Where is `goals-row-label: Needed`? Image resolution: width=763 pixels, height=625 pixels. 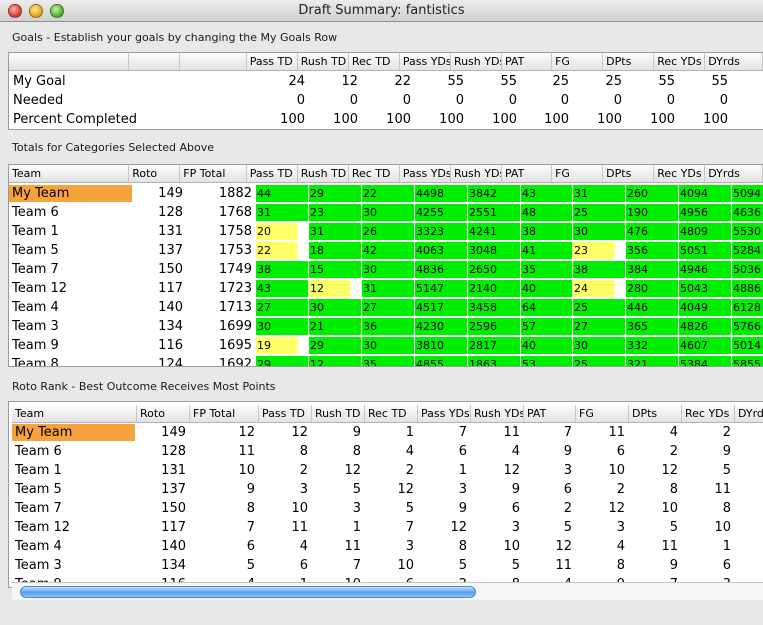
goals-row-label: Needed is located at coordinates (38, 100).